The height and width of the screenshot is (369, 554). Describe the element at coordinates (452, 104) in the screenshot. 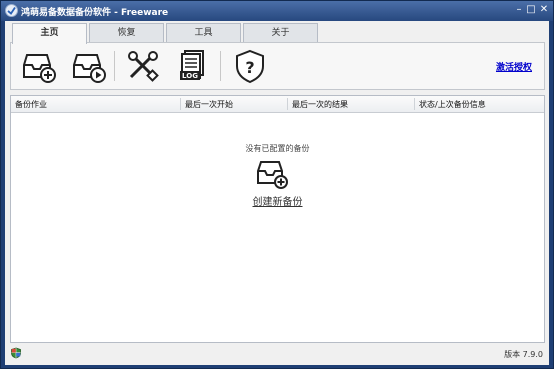

I see `column-header-status: 状态/上次备份信息` at that location.